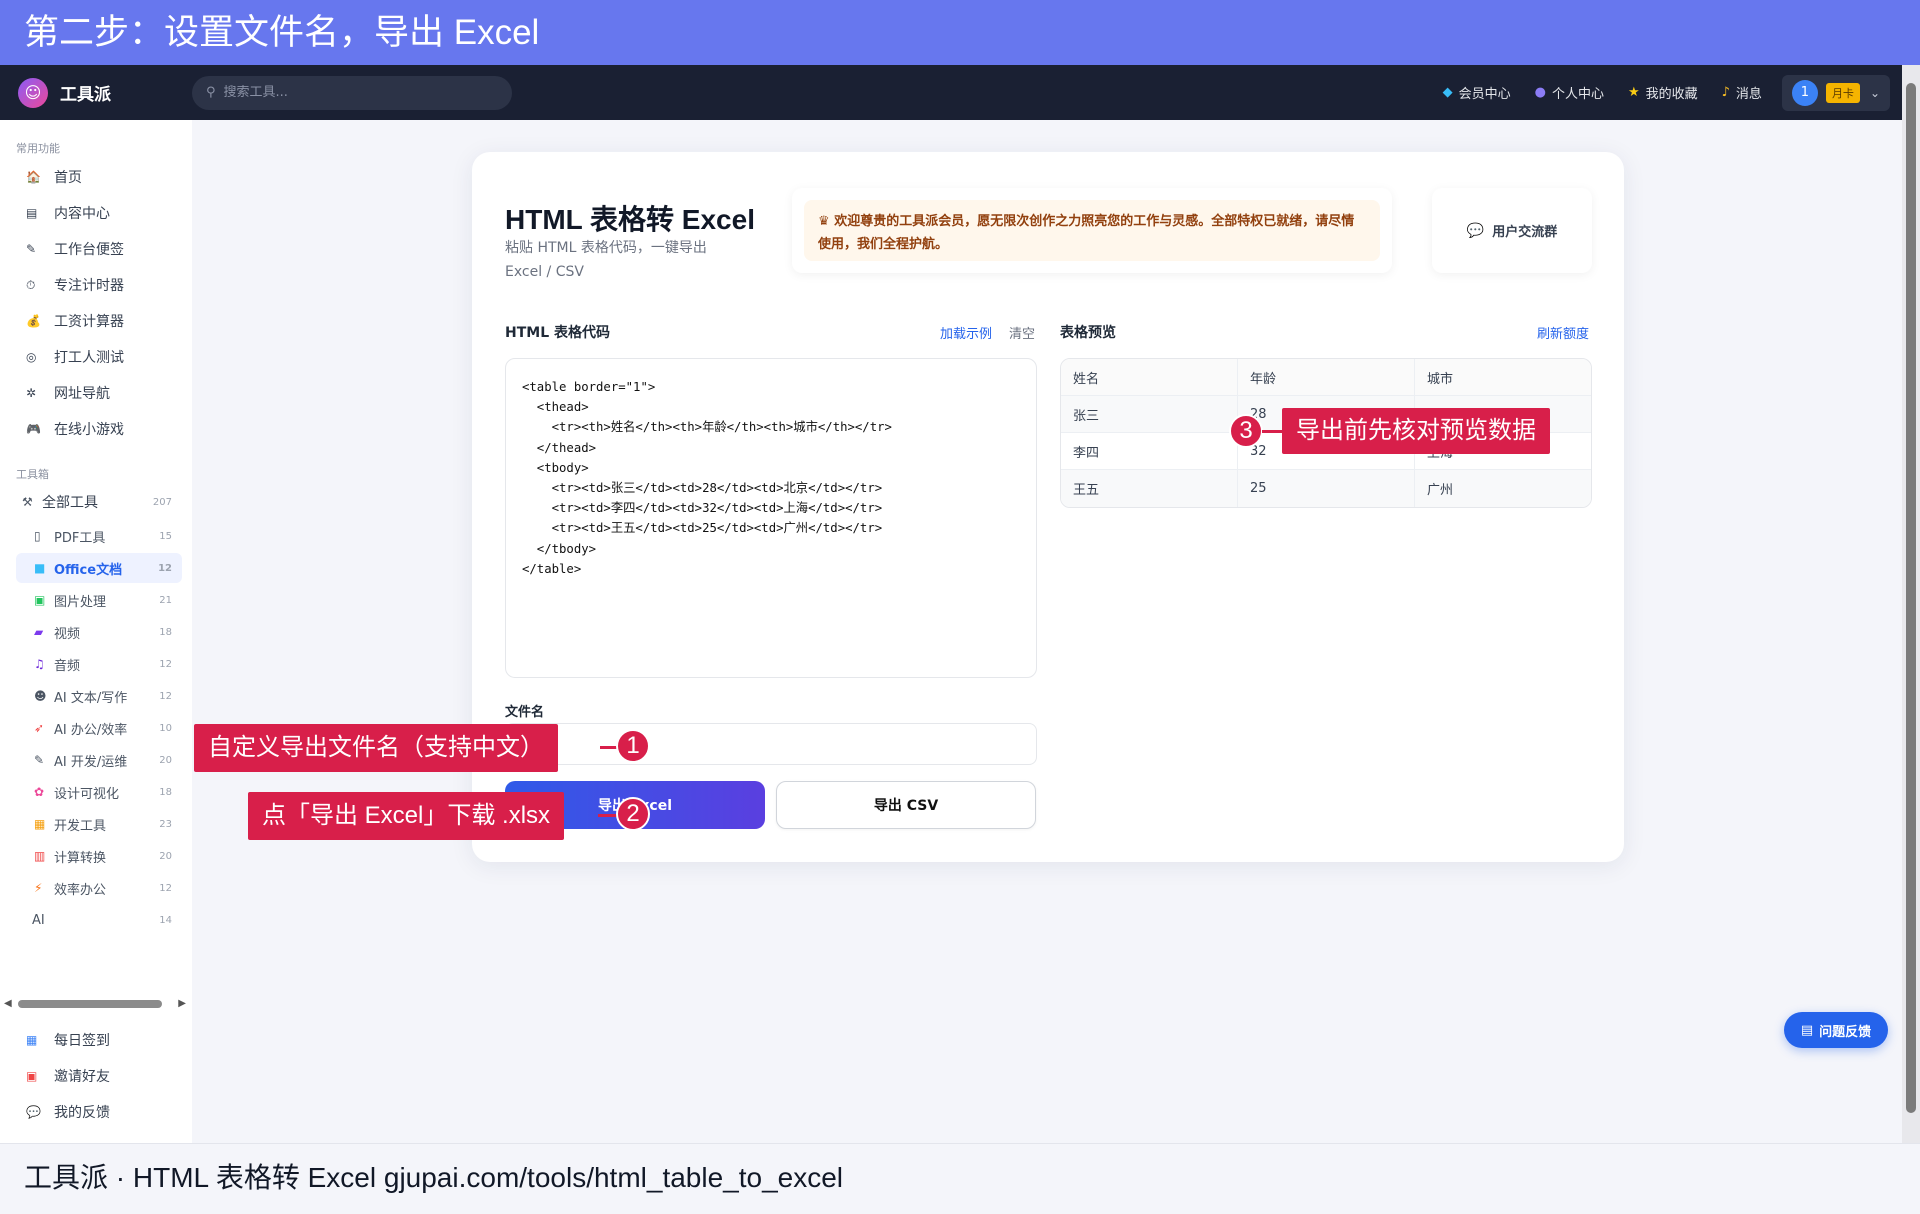 The width and height of the screenshot is (1920, 1214). I want to click on table-header-cell: 年龄, so click(1326, 377).